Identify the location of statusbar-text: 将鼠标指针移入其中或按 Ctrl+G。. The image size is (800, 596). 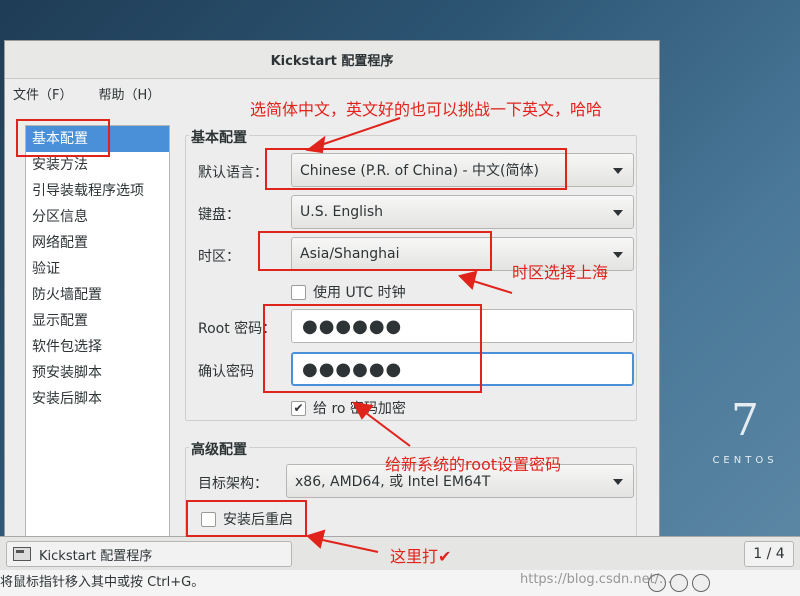
(102, 582).